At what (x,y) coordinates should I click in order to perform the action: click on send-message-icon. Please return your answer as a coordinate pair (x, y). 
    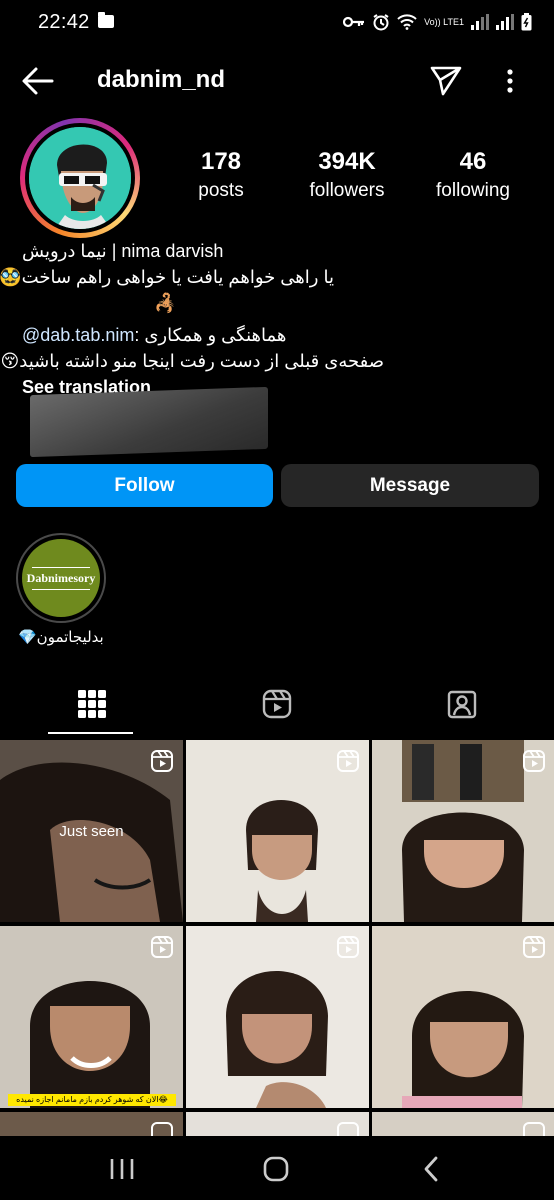
    Looking at the image, I should click on (445, 80).